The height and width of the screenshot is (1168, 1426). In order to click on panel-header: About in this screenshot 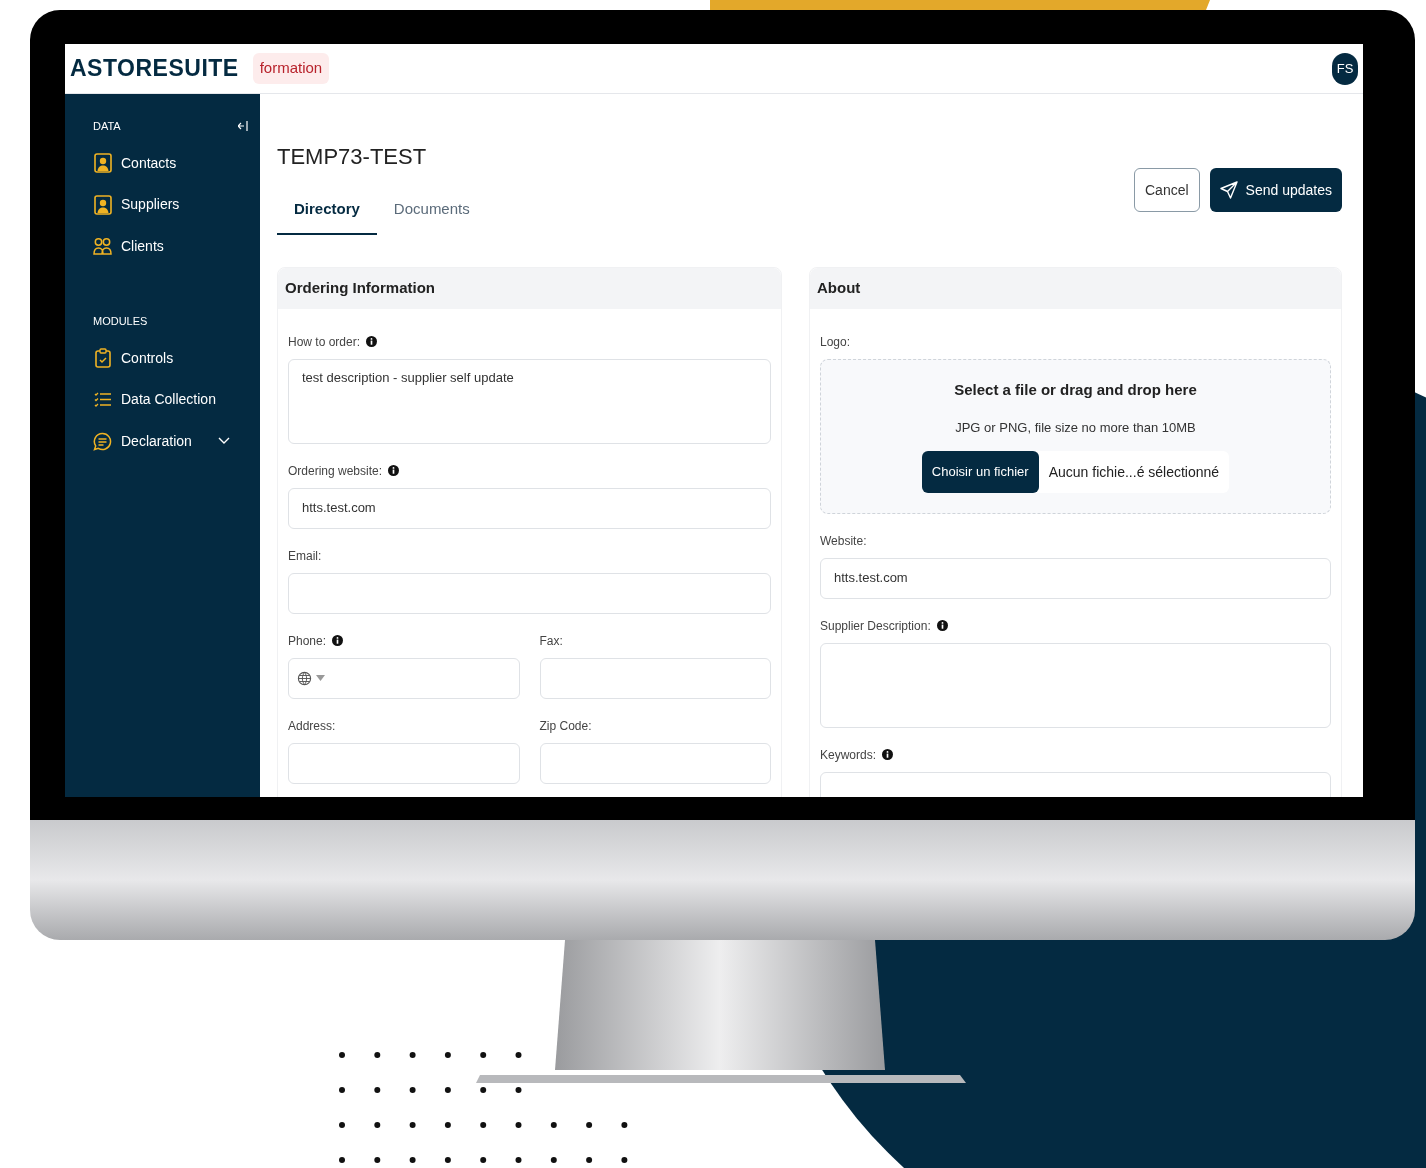, I will do `click(1075, 288)`.